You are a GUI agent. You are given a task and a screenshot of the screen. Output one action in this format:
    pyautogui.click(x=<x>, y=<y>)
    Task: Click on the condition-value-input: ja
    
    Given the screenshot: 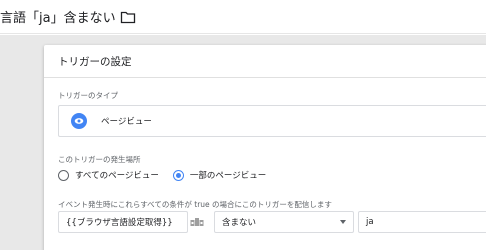 What is the action you would take?
    pyautogui.click(x=422, y=222)
    